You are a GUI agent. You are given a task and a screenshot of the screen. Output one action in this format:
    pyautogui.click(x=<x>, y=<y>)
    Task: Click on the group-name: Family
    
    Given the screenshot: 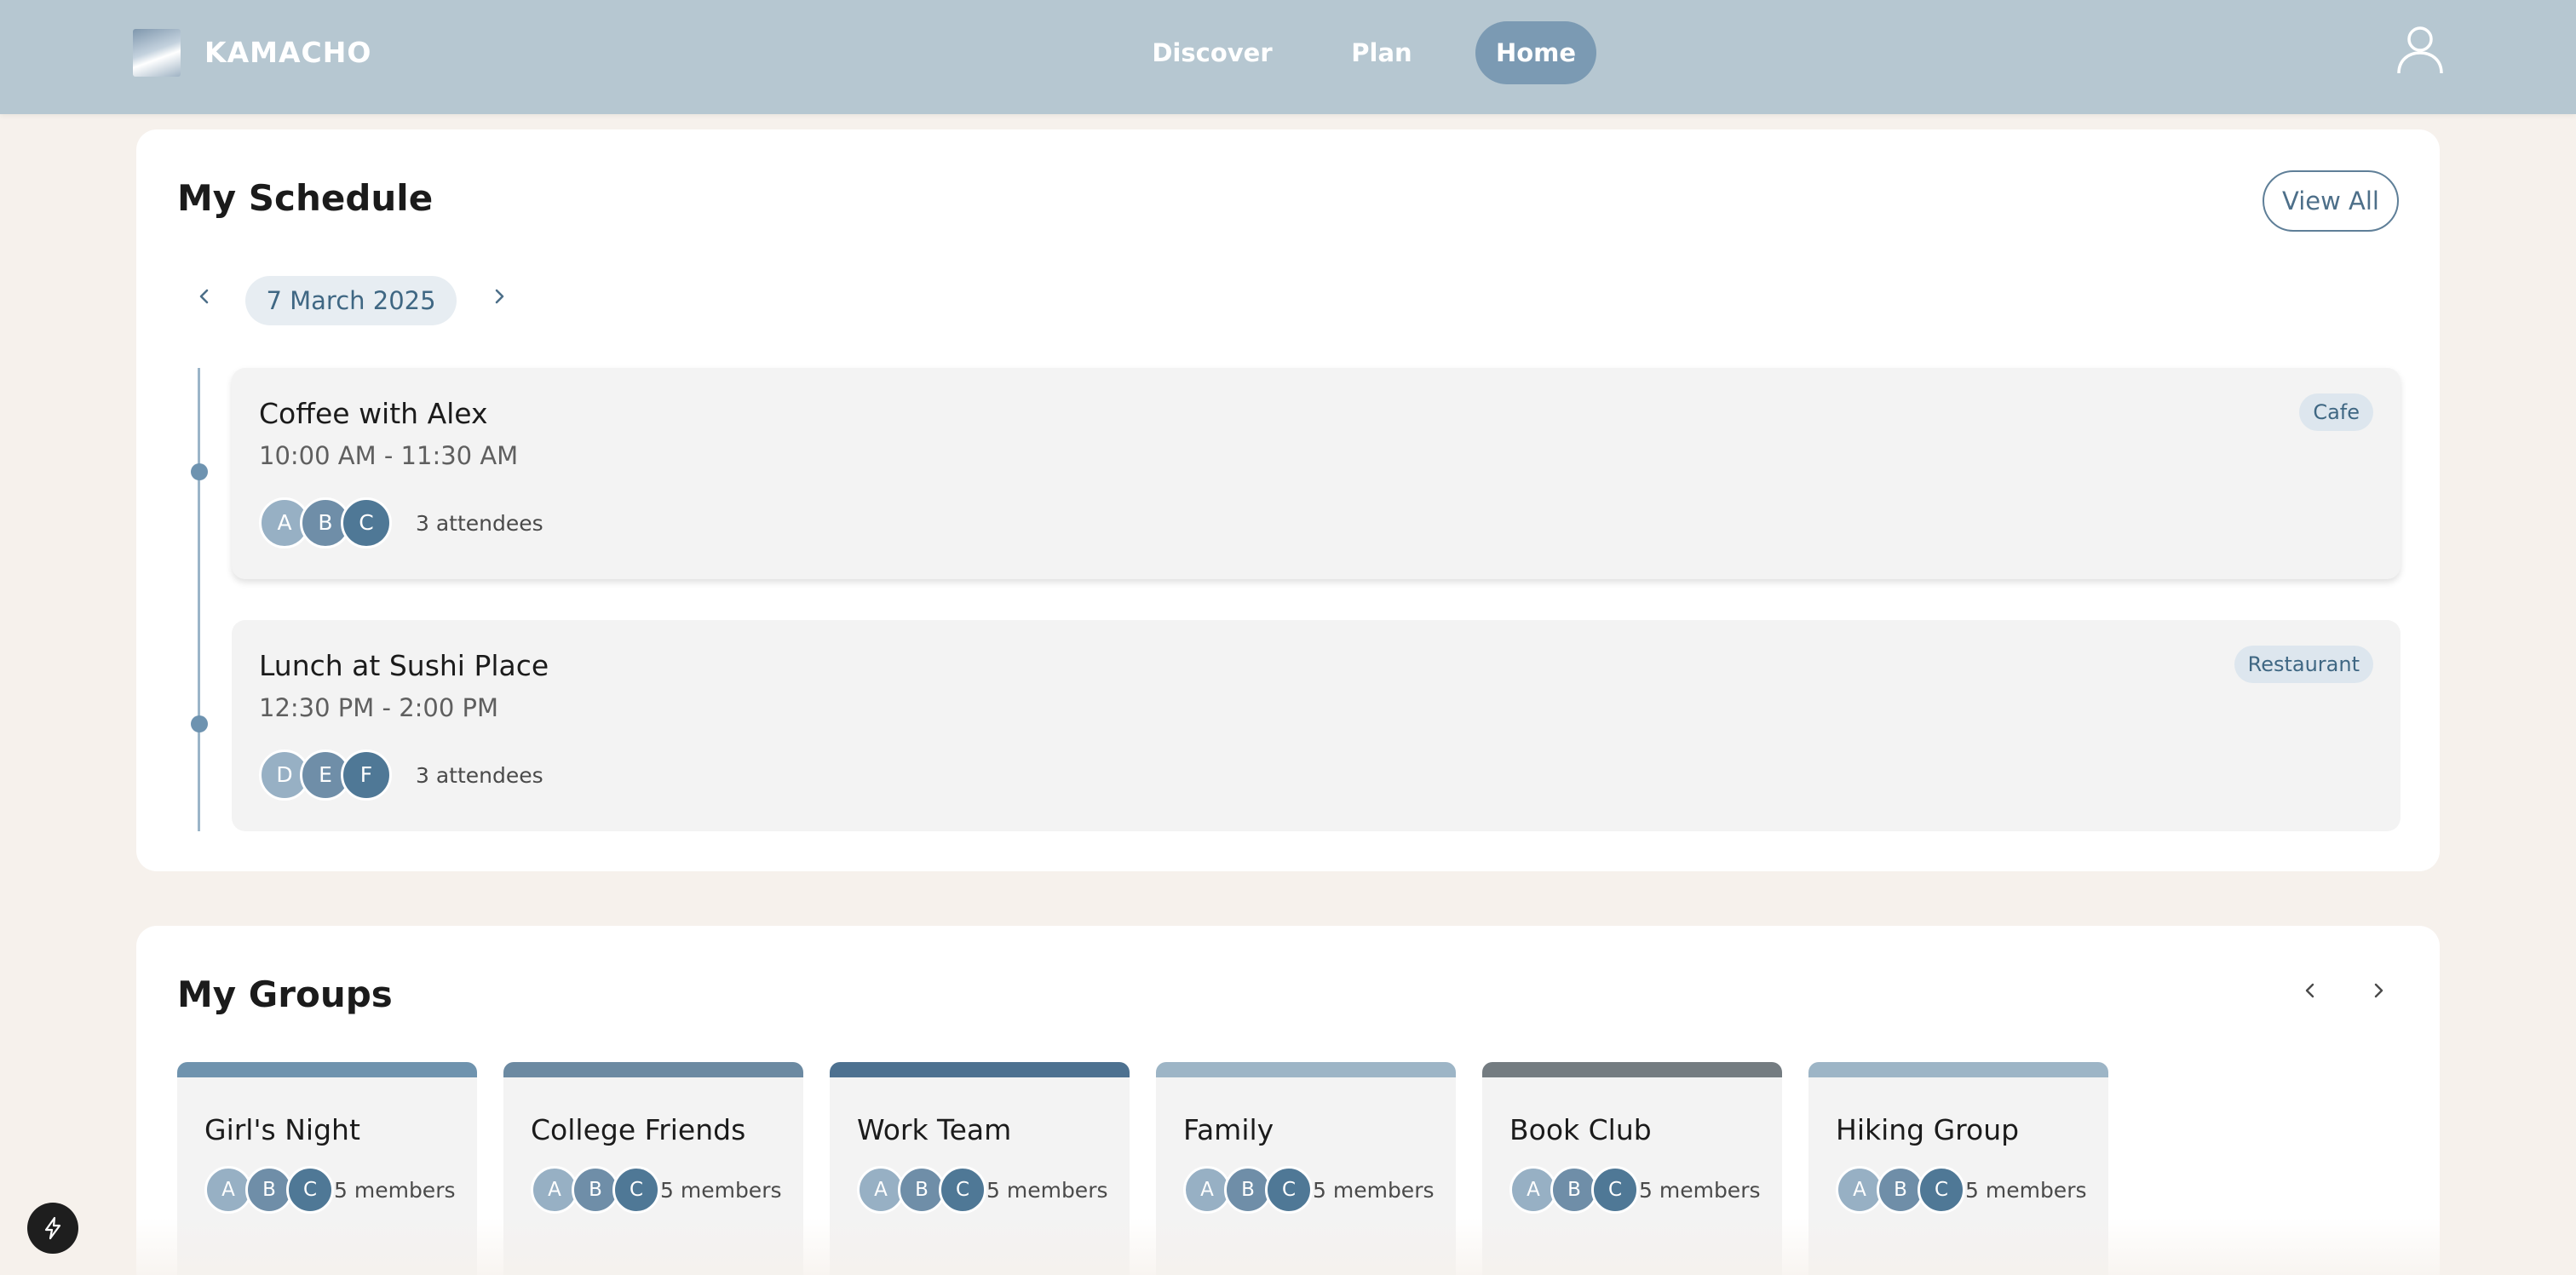 What is the action you would take?
    pyautogui.click(x=1228, y=1129)
    